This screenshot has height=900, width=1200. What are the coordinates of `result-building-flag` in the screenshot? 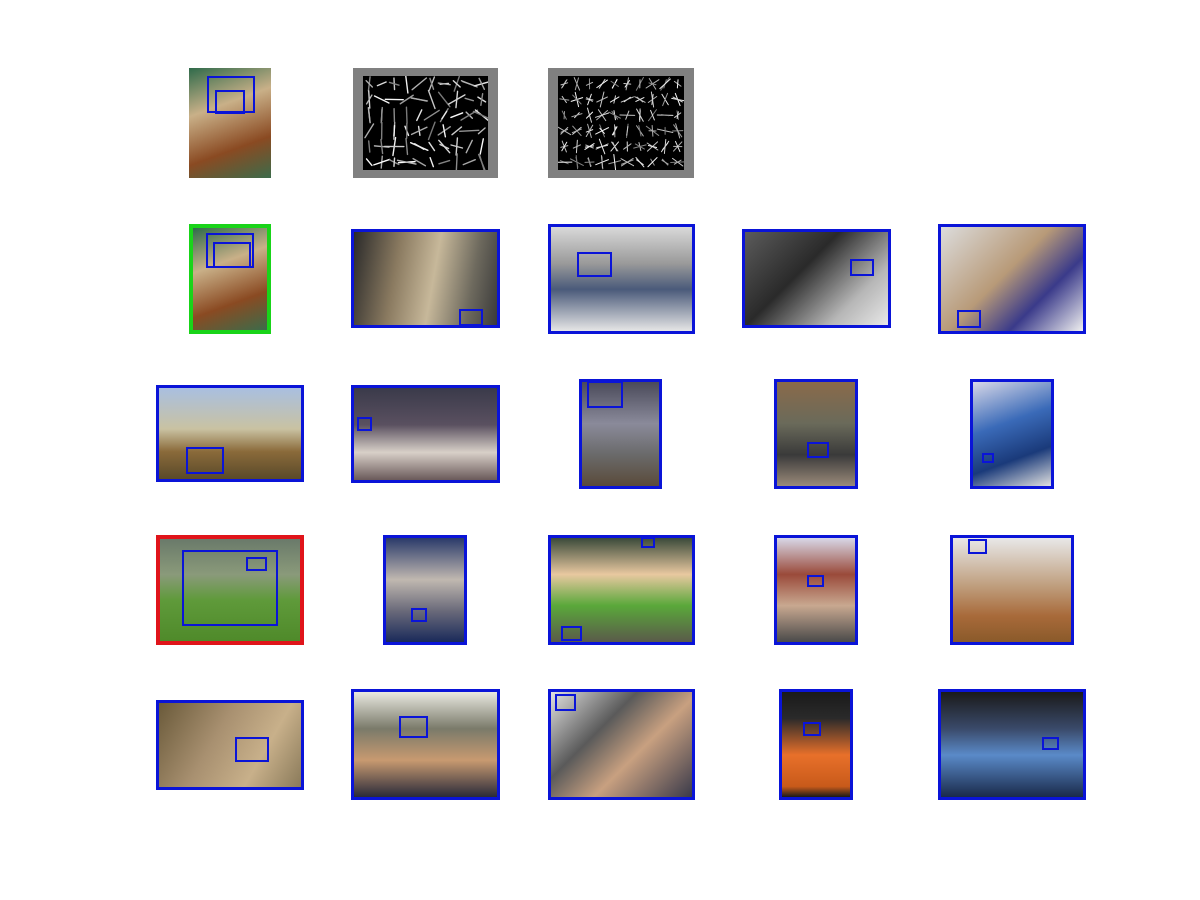 It's located at (816, 590).